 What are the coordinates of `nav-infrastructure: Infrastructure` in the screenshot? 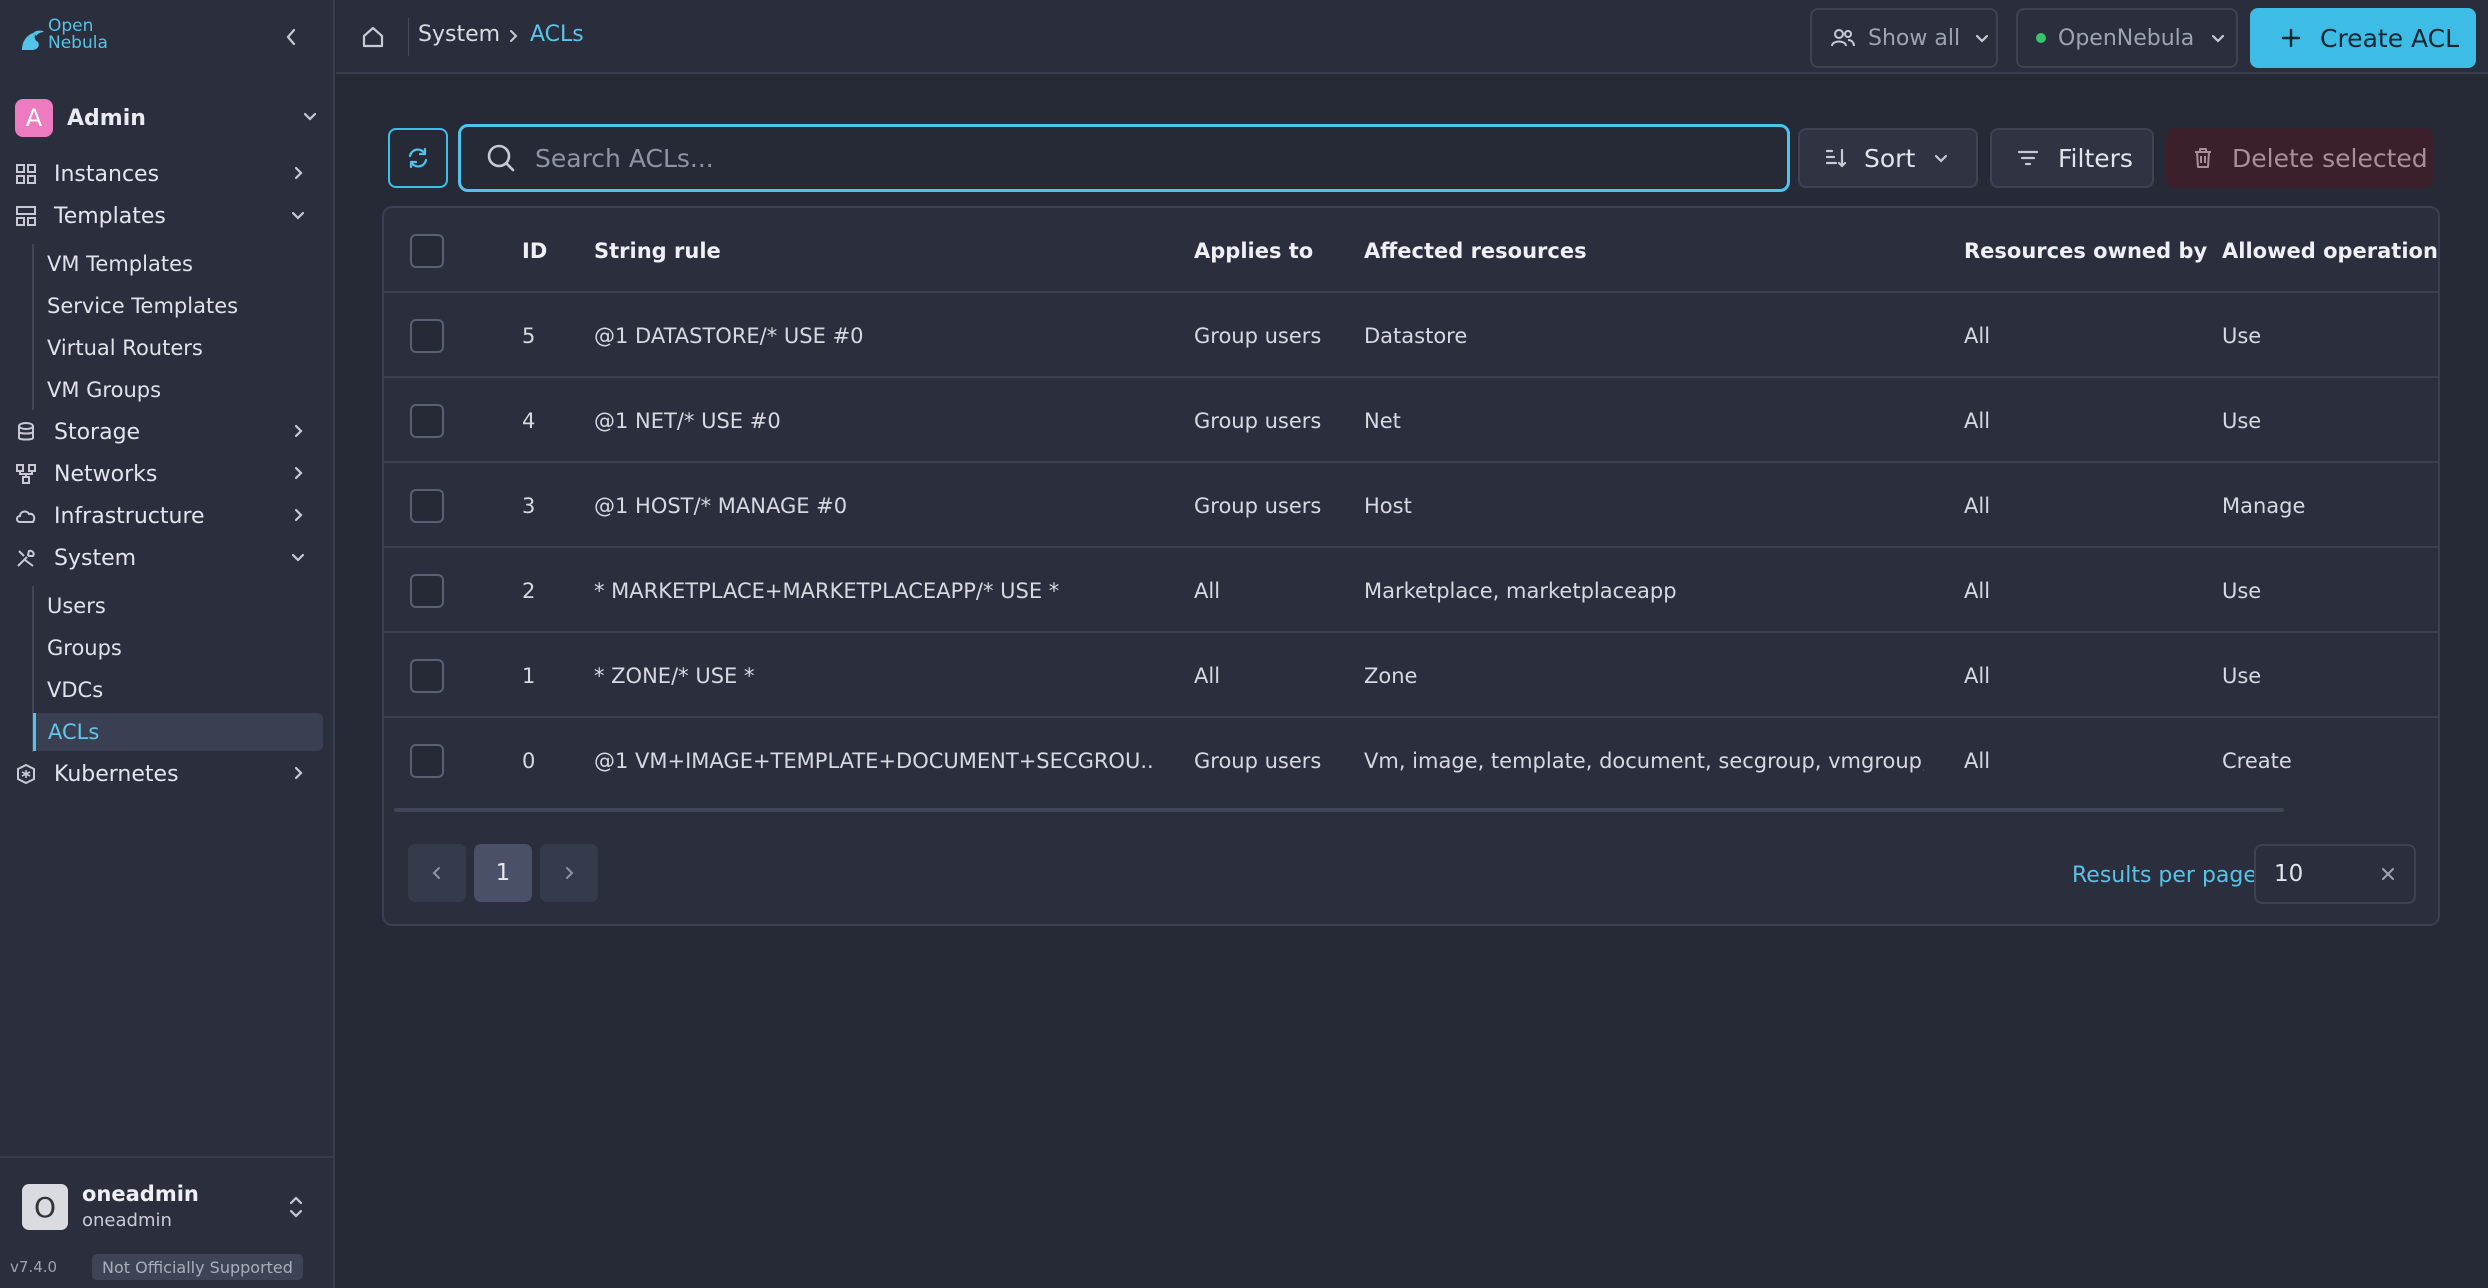 It's located at (168, 516).